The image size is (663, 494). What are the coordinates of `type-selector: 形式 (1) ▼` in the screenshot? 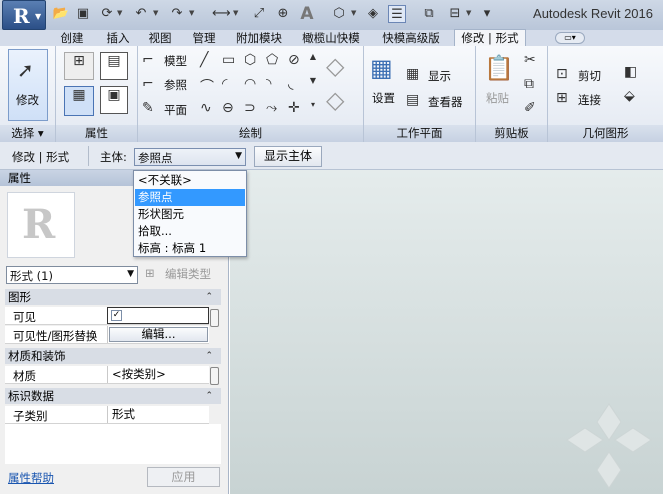 It's located at (72, 275).